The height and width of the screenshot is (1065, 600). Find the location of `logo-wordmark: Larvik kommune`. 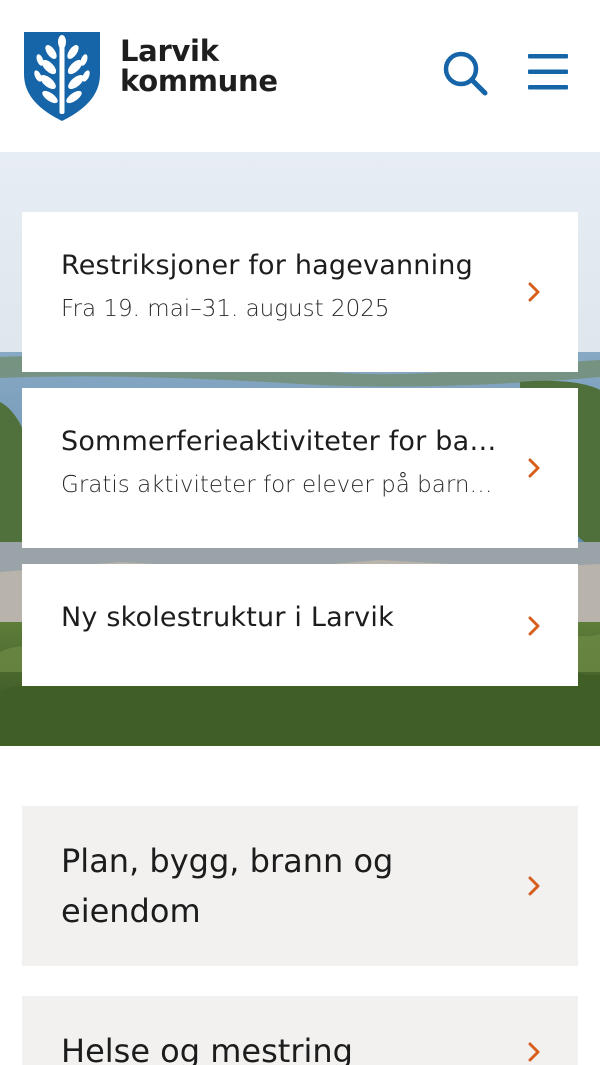

logo-wordmark: Larvik kommune is located at coordinates (199, 66).